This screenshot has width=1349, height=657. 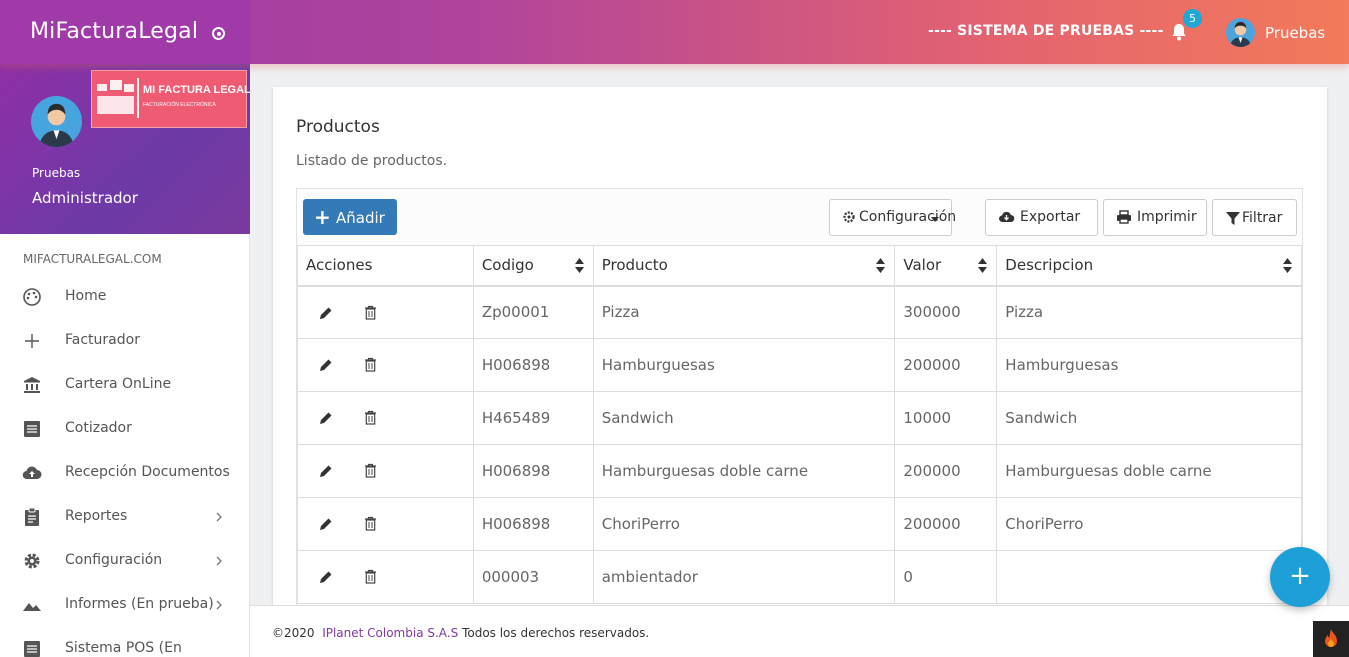 What do you see at coordinates (744, 577) in the screenshot?
I see `cell-producto: ambientador` at bounding box center [744, 577].